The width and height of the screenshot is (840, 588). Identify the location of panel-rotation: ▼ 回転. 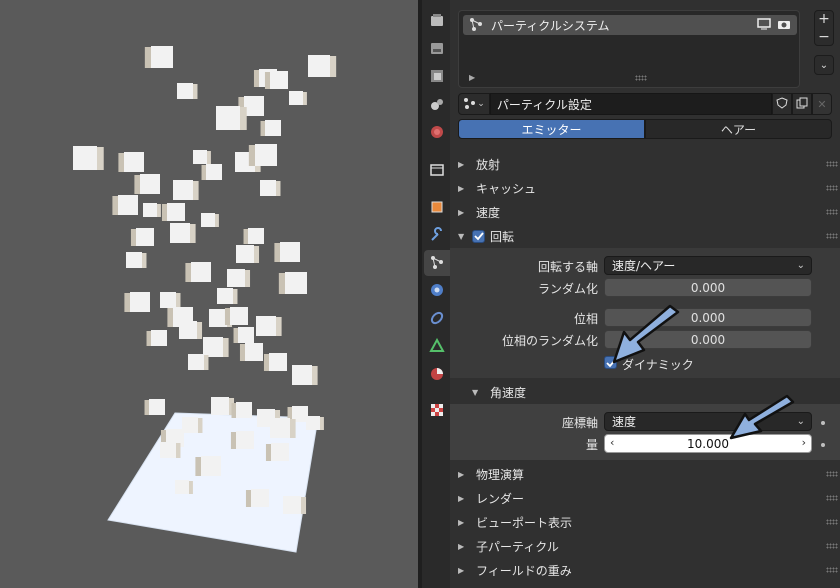
(645, 236).